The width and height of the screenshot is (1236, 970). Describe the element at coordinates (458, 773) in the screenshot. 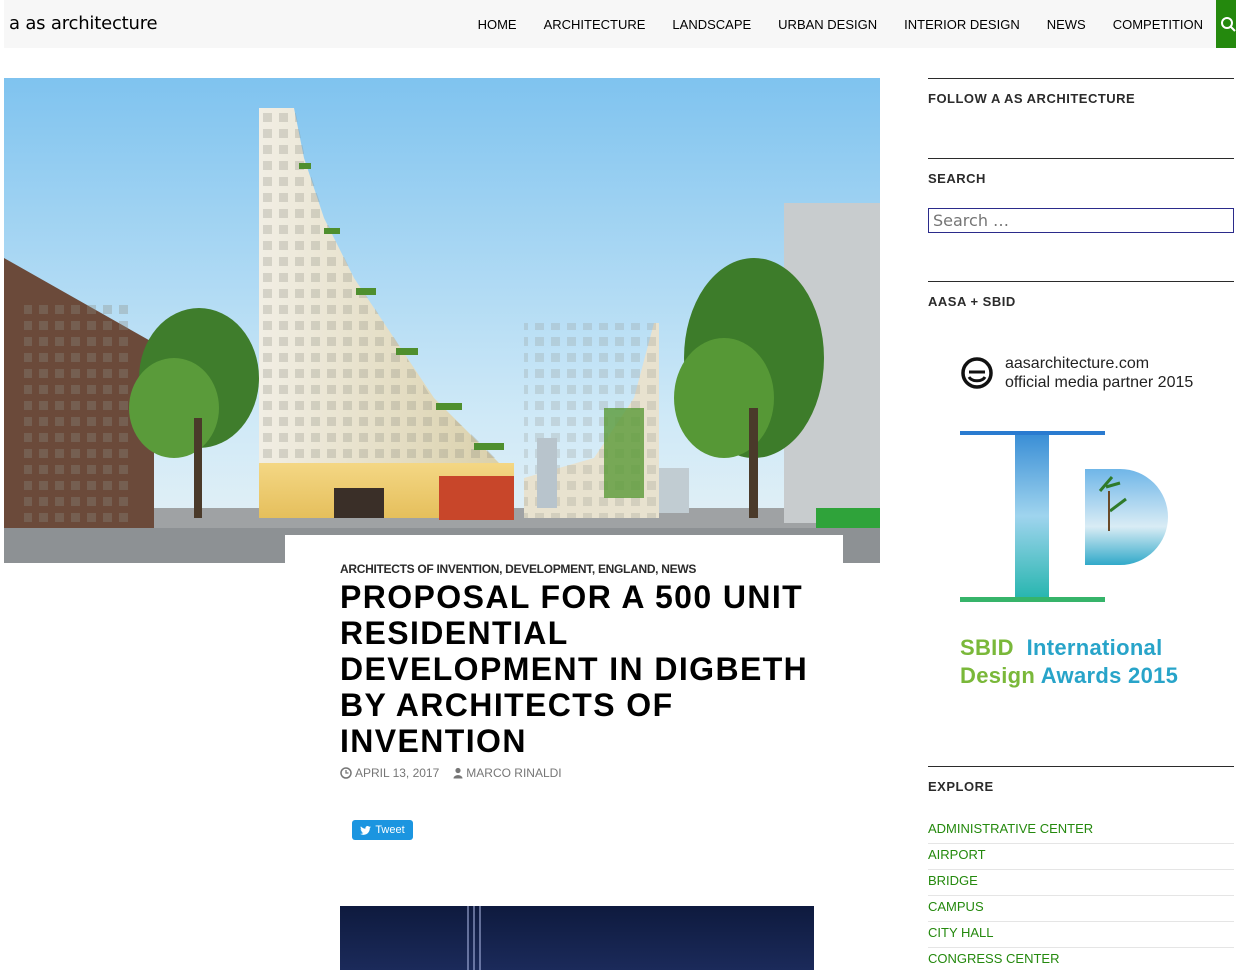

I see `user-icon` at that location.